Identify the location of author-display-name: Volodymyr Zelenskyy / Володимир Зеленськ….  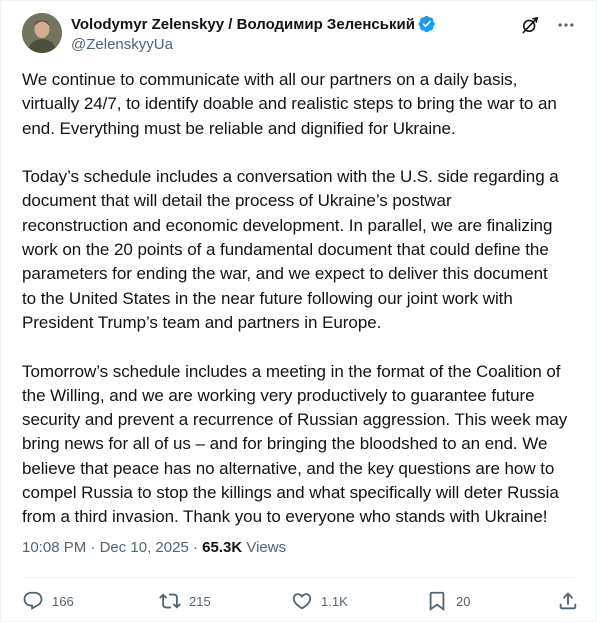
(243, 24).